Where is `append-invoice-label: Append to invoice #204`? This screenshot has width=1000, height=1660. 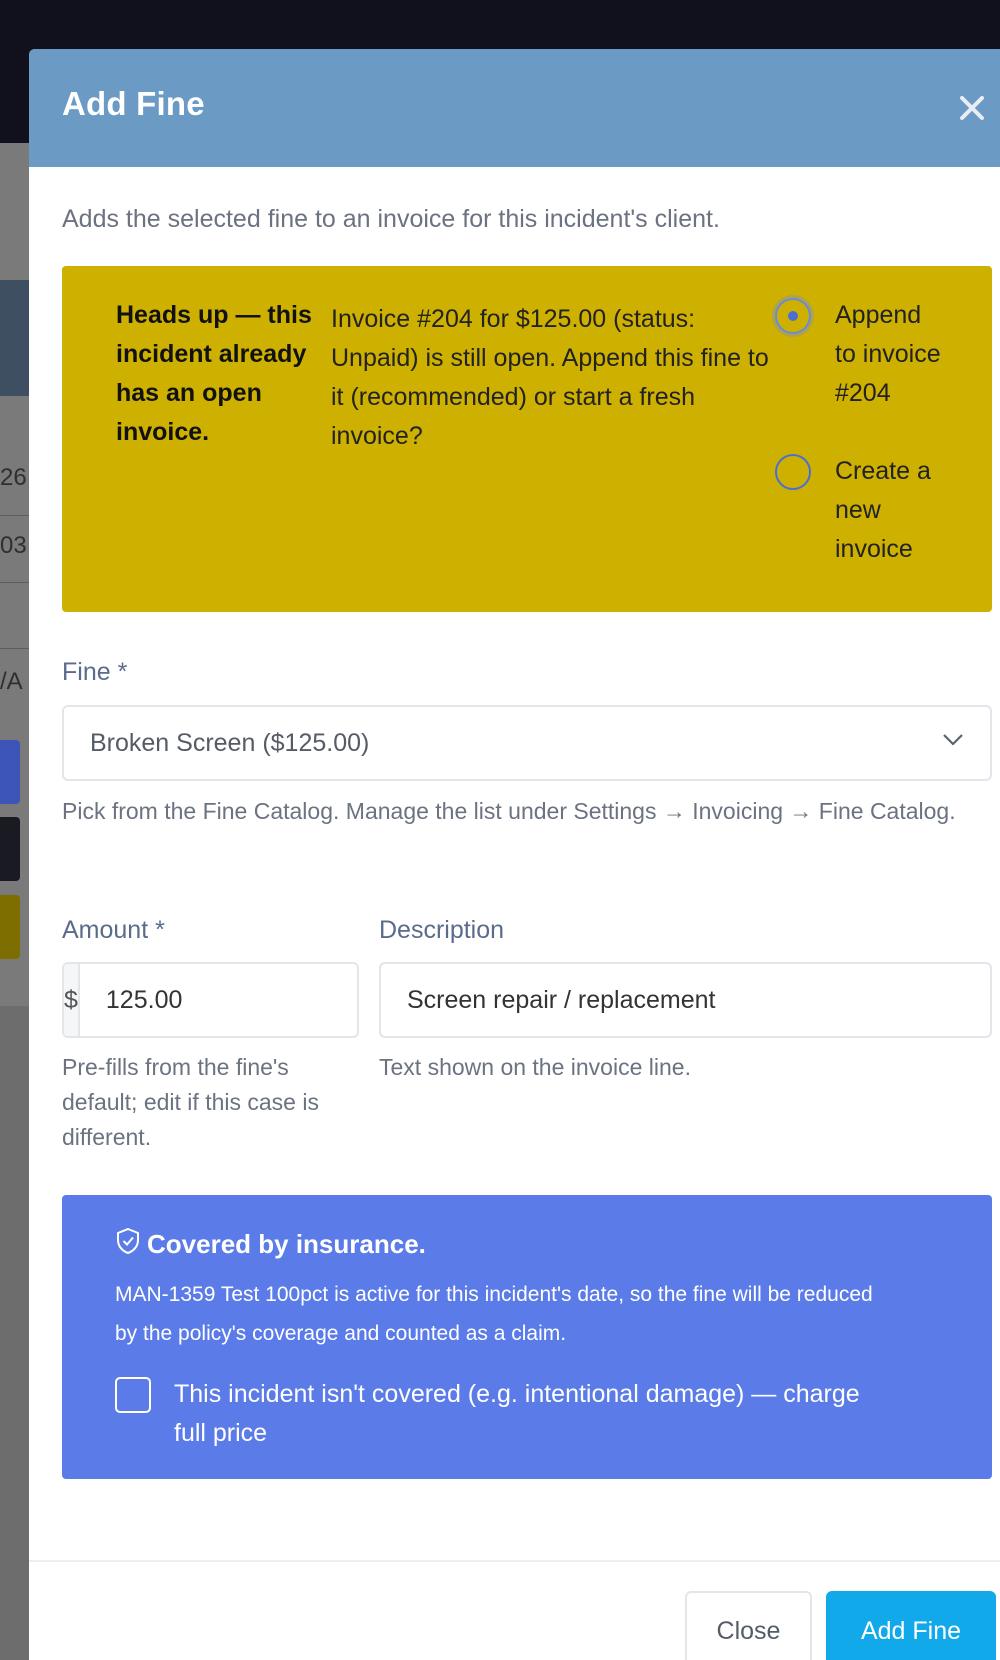
append-invoice-label: Append to invoice #204 is located at coordinates (890, 354).